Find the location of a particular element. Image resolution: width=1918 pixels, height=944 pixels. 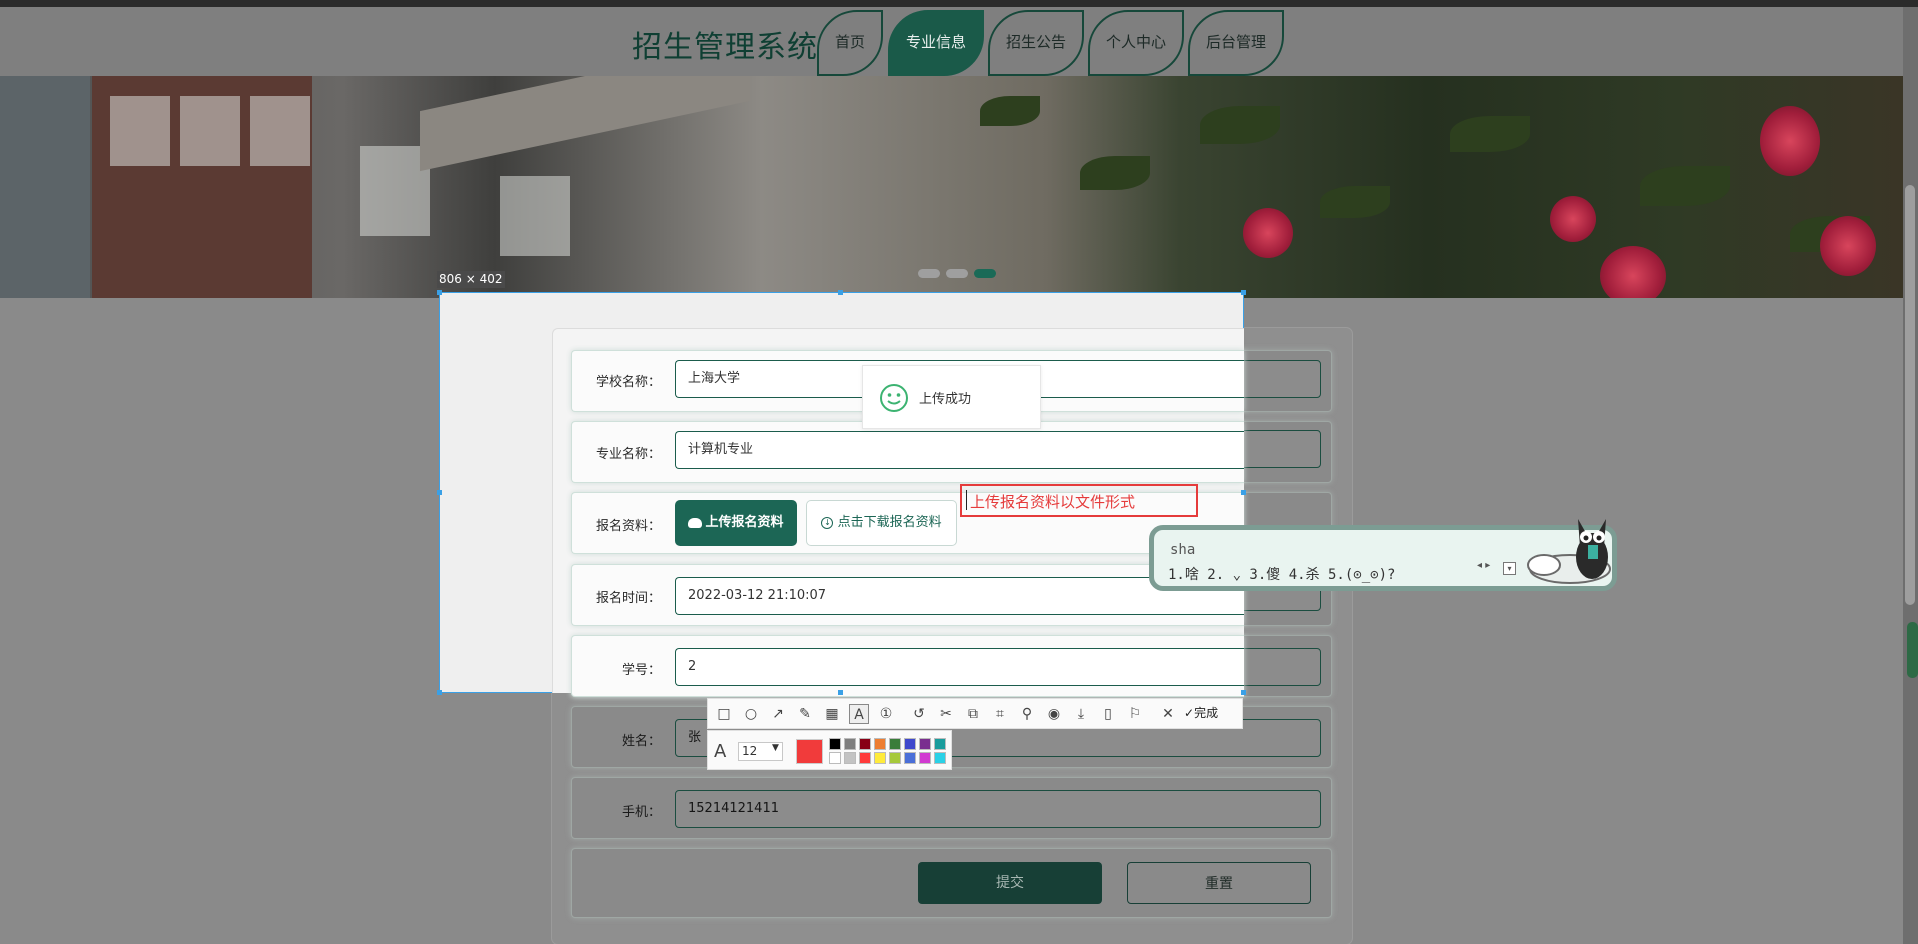

download-material-label: 点击下载报名资料 is located at coordinates (889, 522).